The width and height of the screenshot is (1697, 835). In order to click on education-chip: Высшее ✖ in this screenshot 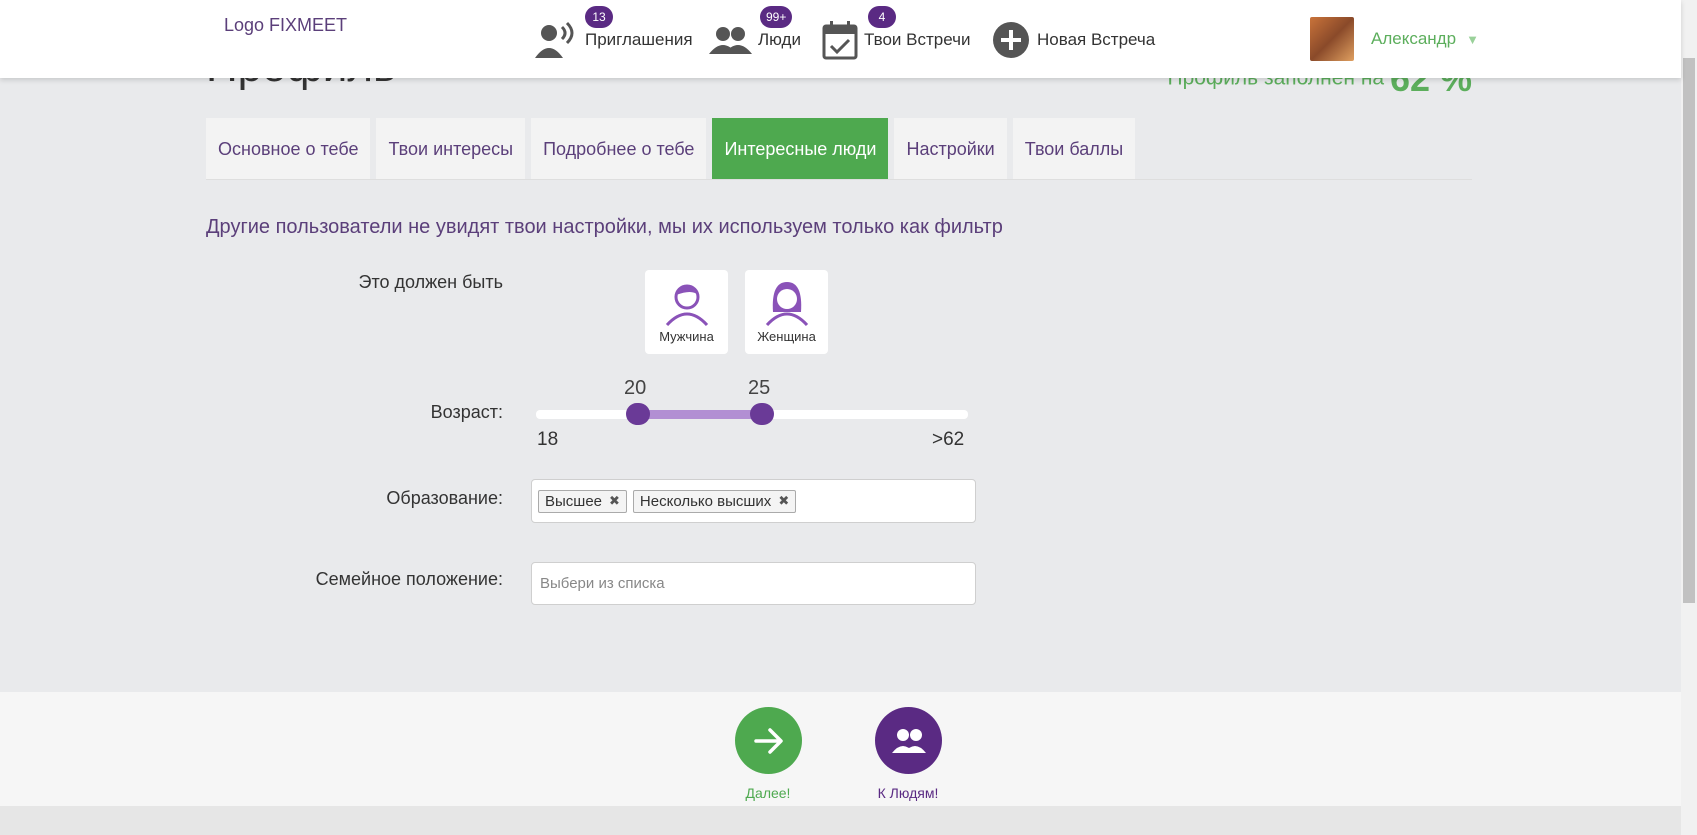, I will do `click(582, 501)`.